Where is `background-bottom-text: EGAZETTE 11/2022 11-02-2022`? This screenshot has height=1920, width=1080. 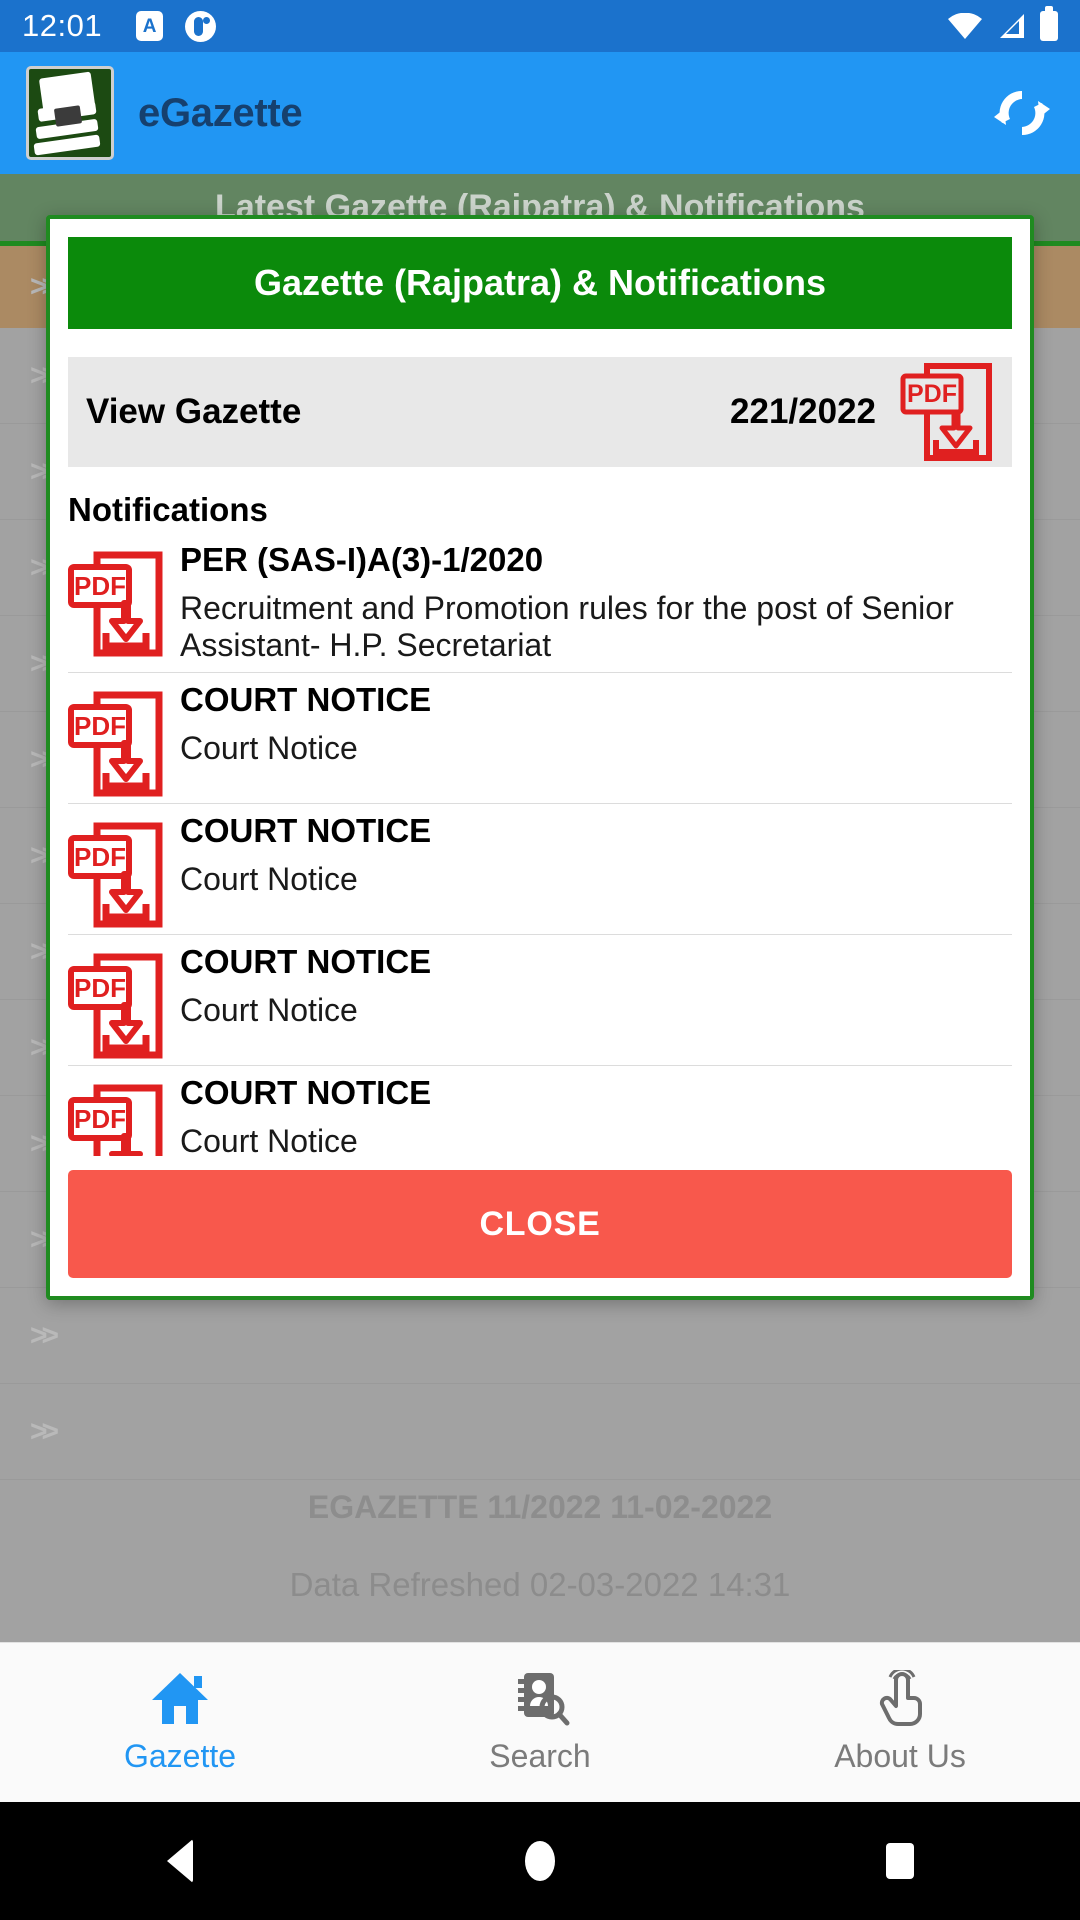 background-bottom-text: EGAZETTE 11/2022 11-02-2022 is located at coordinates (540, 1507).